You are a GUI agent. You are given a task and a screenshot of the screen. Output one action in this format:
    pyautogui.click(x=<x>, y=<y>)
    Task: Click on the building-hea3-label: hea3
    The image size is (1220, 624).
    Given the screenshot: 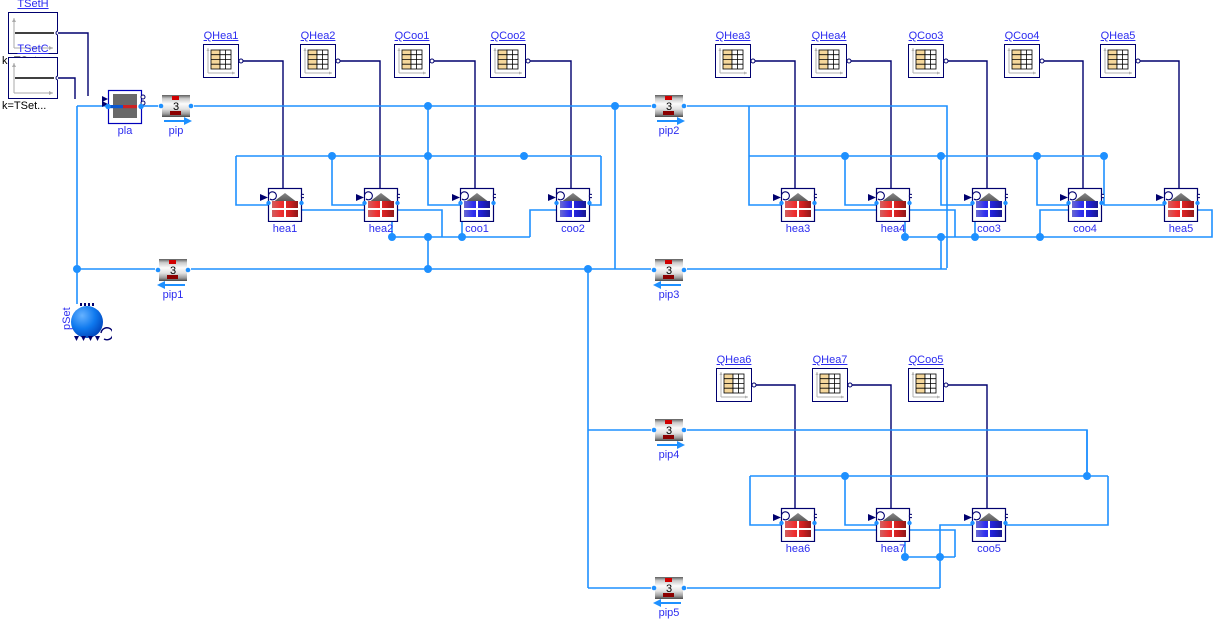 What is the action you would take?
    pyautogui.click(x=798, y=229)
    